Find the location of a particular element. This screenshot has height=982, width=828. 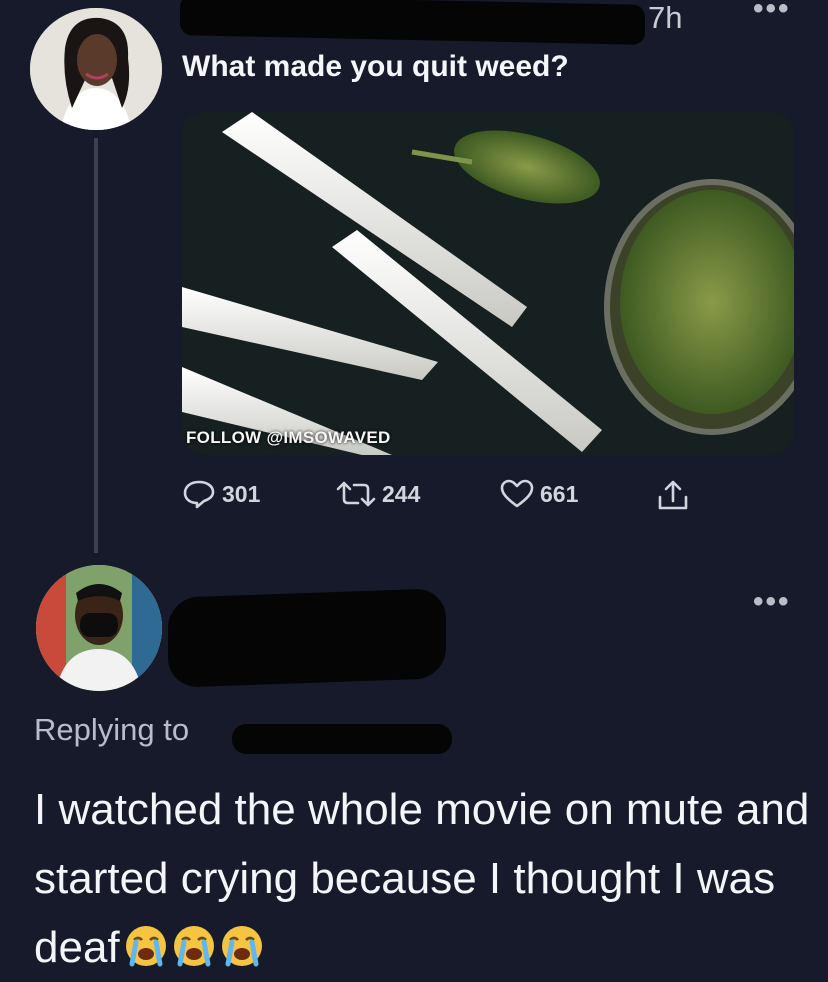

reply-count: 301 is located at coordinates (241, 493).